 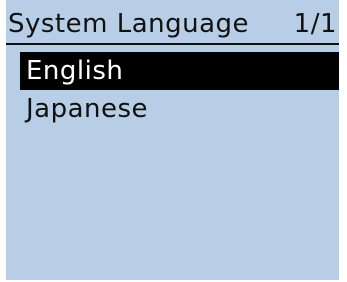 What do you see at coordinates (172, 44) in the screenshot?
I see `header-divider` at bounding box center [172, 44].